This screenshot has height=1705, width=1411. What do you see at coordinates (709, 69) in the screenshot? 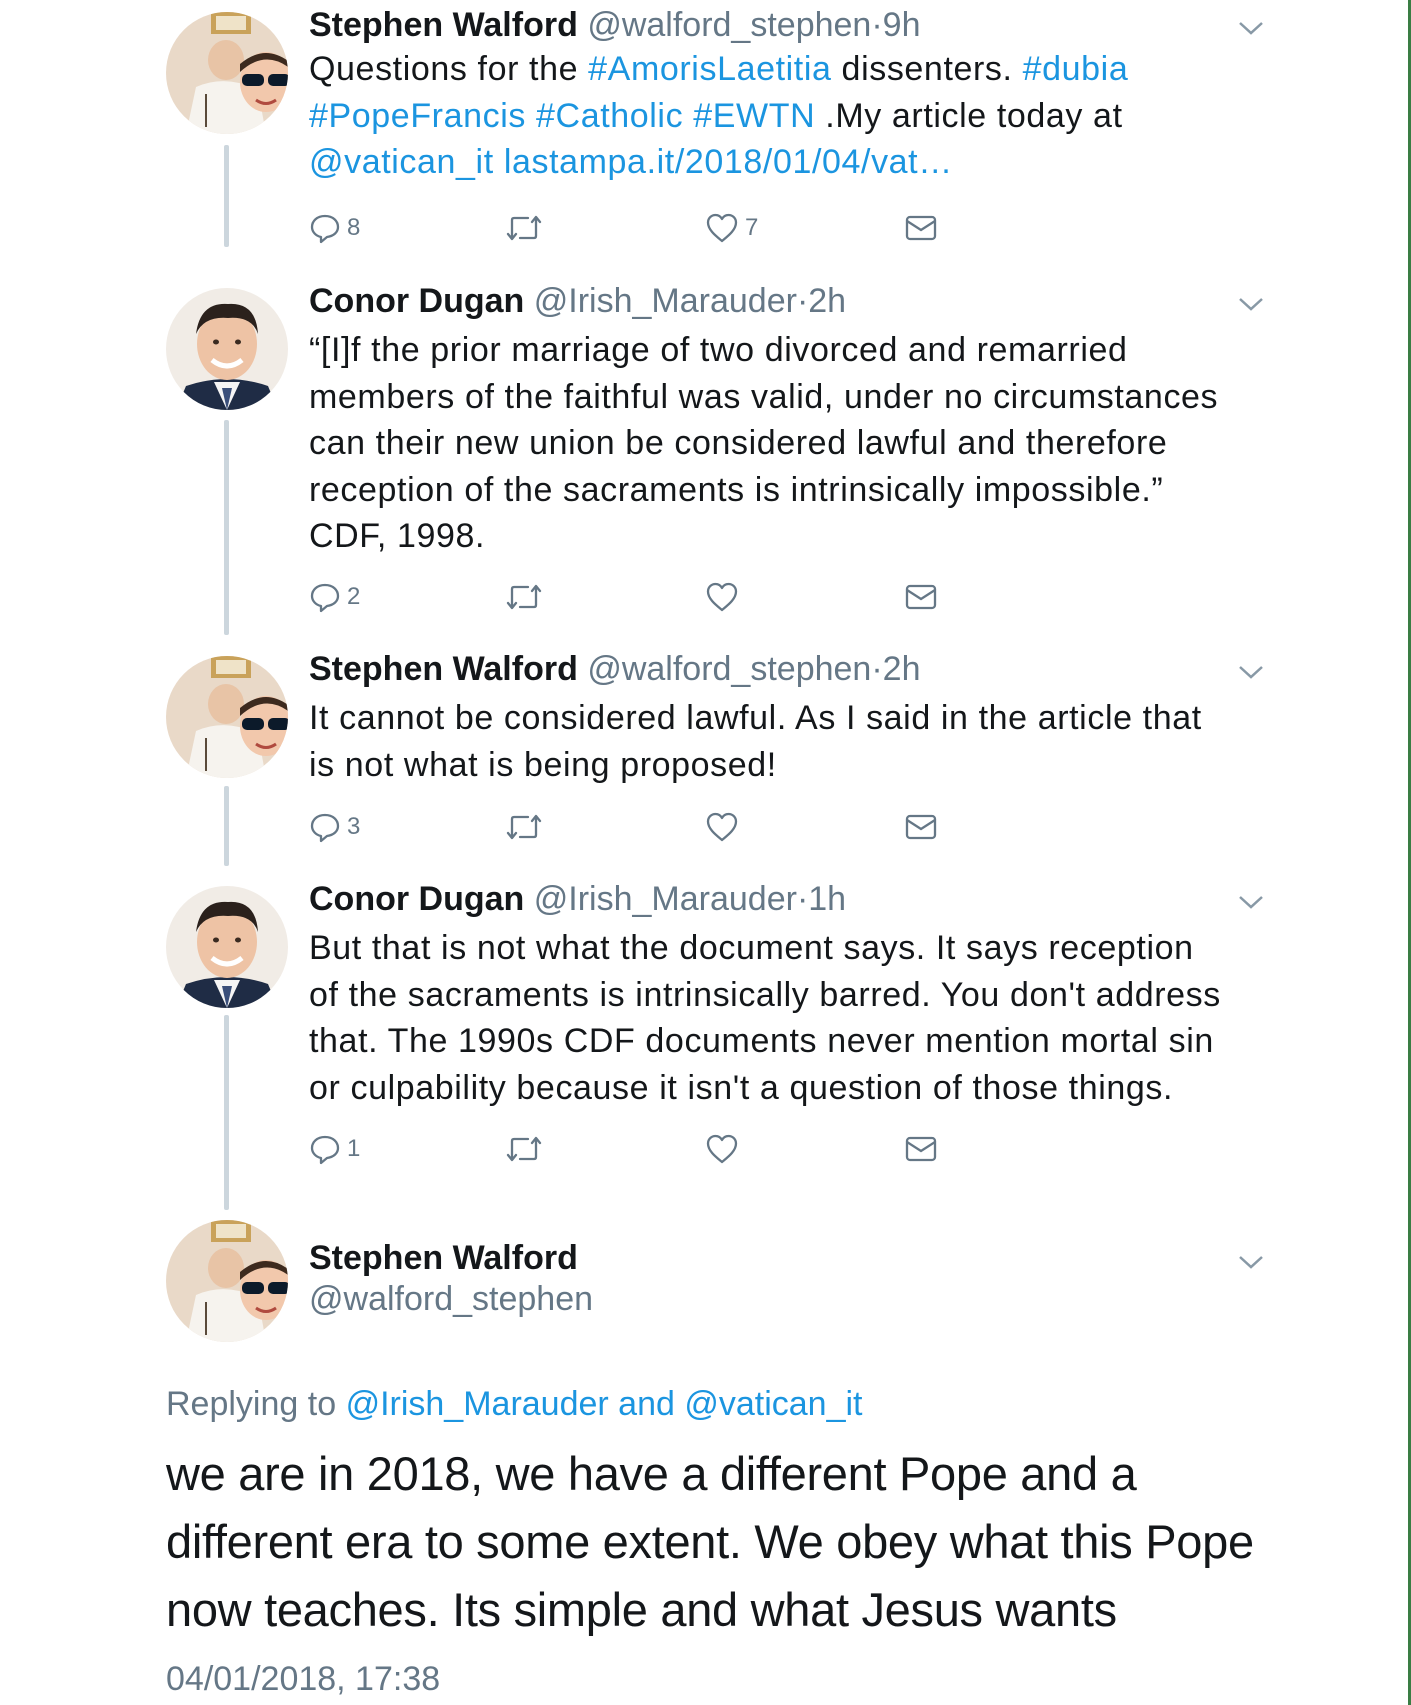
I see `hashtag-link: #AmorisLaetitia` at bounding box center [709, 69].